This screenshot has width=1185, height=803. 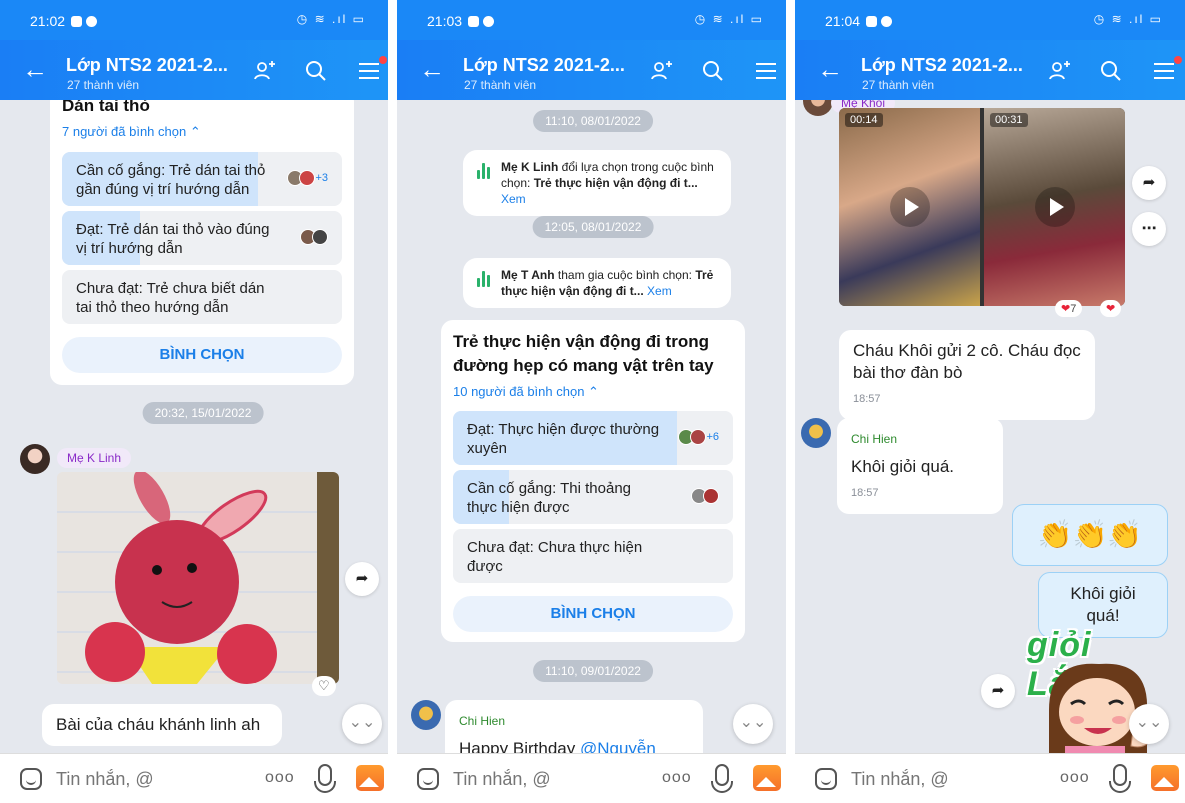 I want to click on microphone-stand, so click(x=325, y=787).